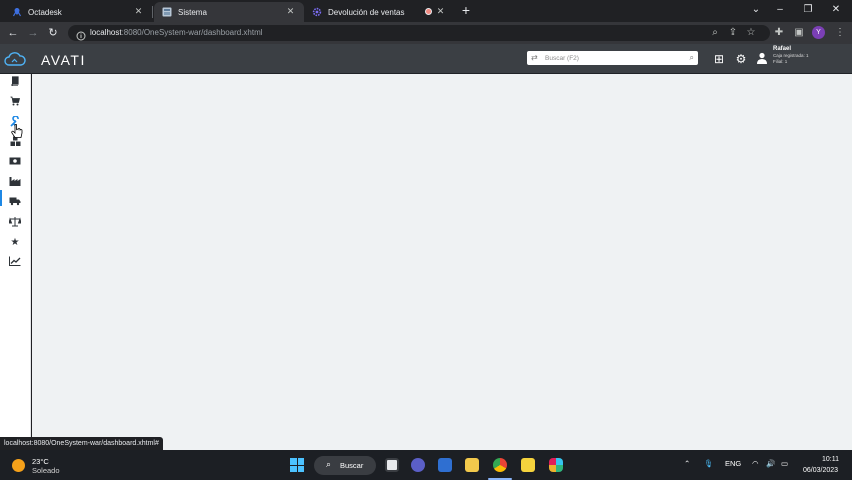 This screenshot has height=480, width=852. Describe the element at coordinates (780, 61) in the screenshot. I see `user-filial: Filial: 1` at that location.